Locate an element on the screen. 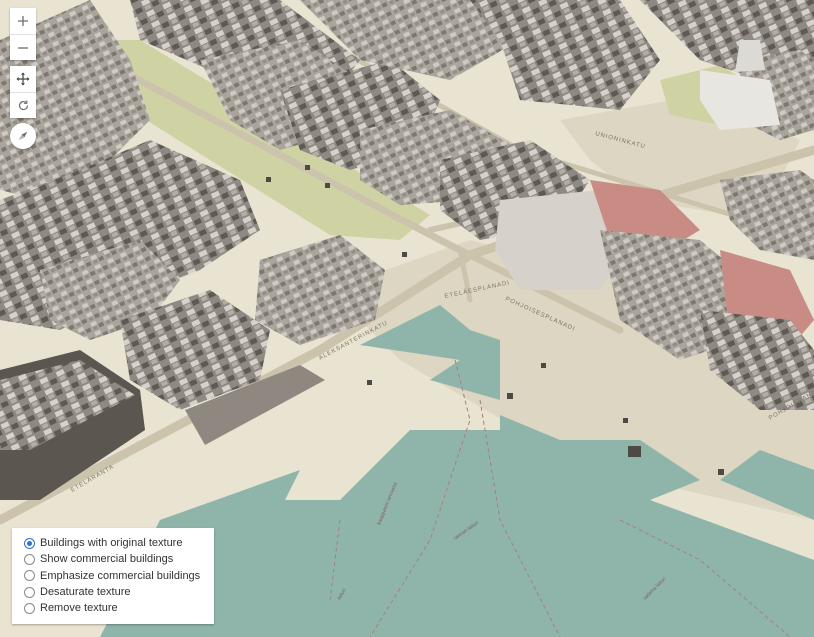  option-label: Remove texture is located at coordinates (79, 608).